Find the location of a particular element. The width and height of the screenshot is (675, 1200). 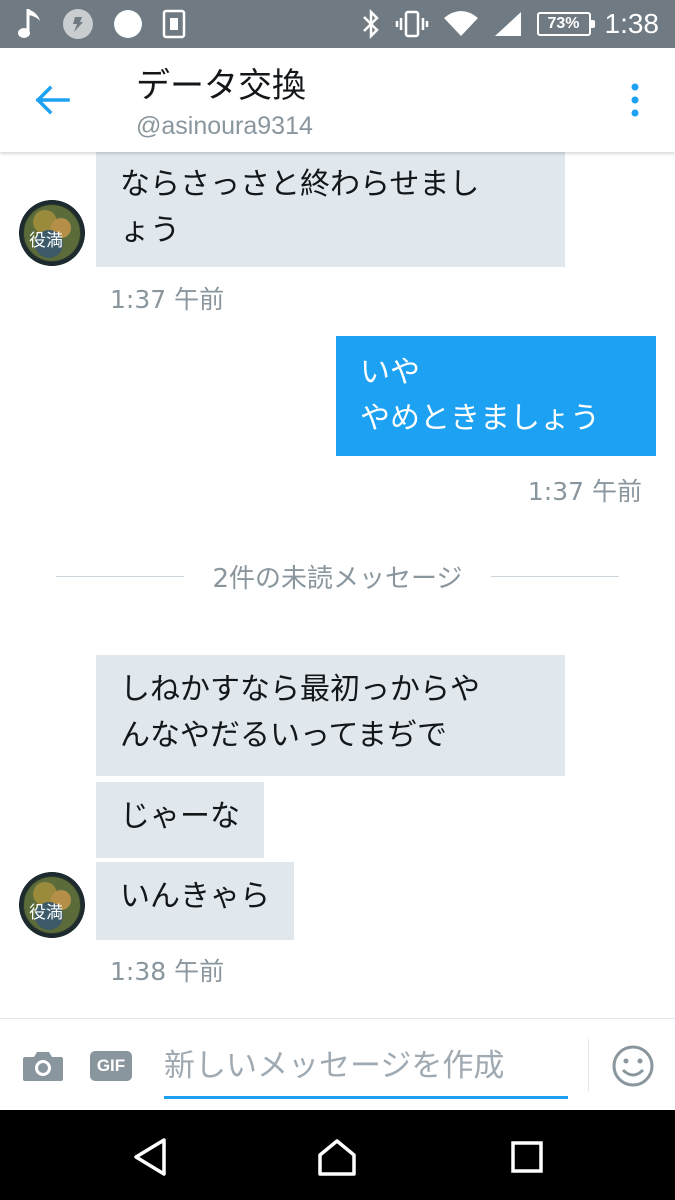

nav-recents-button is located at coordinates (527, 1157).